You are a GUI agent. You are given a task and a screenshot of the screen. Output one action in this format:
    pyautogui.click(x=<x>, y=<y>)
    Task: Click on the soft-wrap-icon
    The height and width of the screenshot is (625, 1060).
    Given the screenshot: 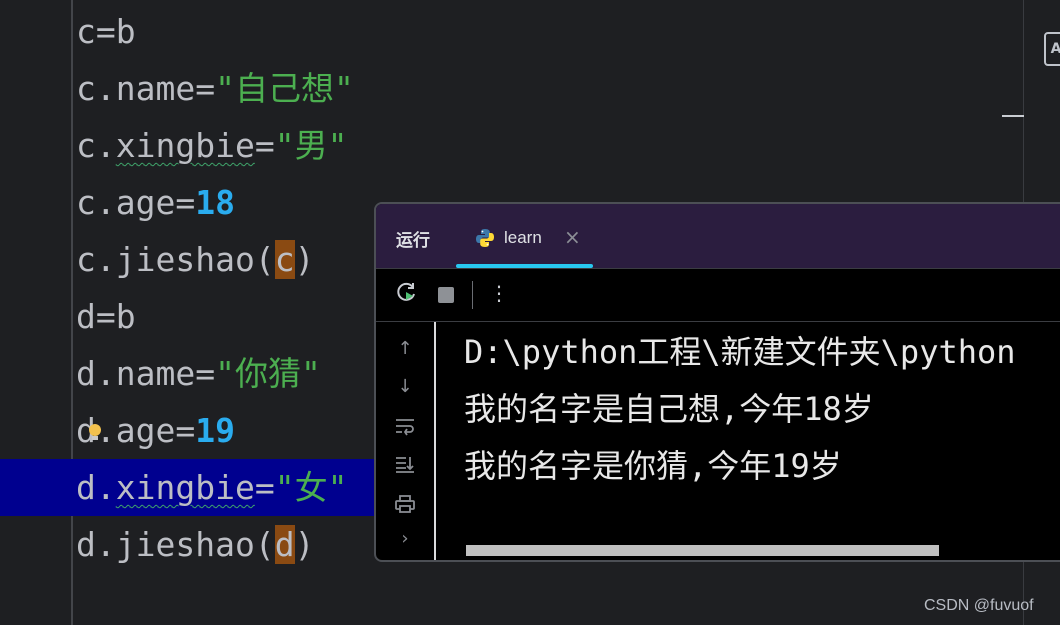 What is the action you would take?
    pyautogui.click(x=405, y=428)
    